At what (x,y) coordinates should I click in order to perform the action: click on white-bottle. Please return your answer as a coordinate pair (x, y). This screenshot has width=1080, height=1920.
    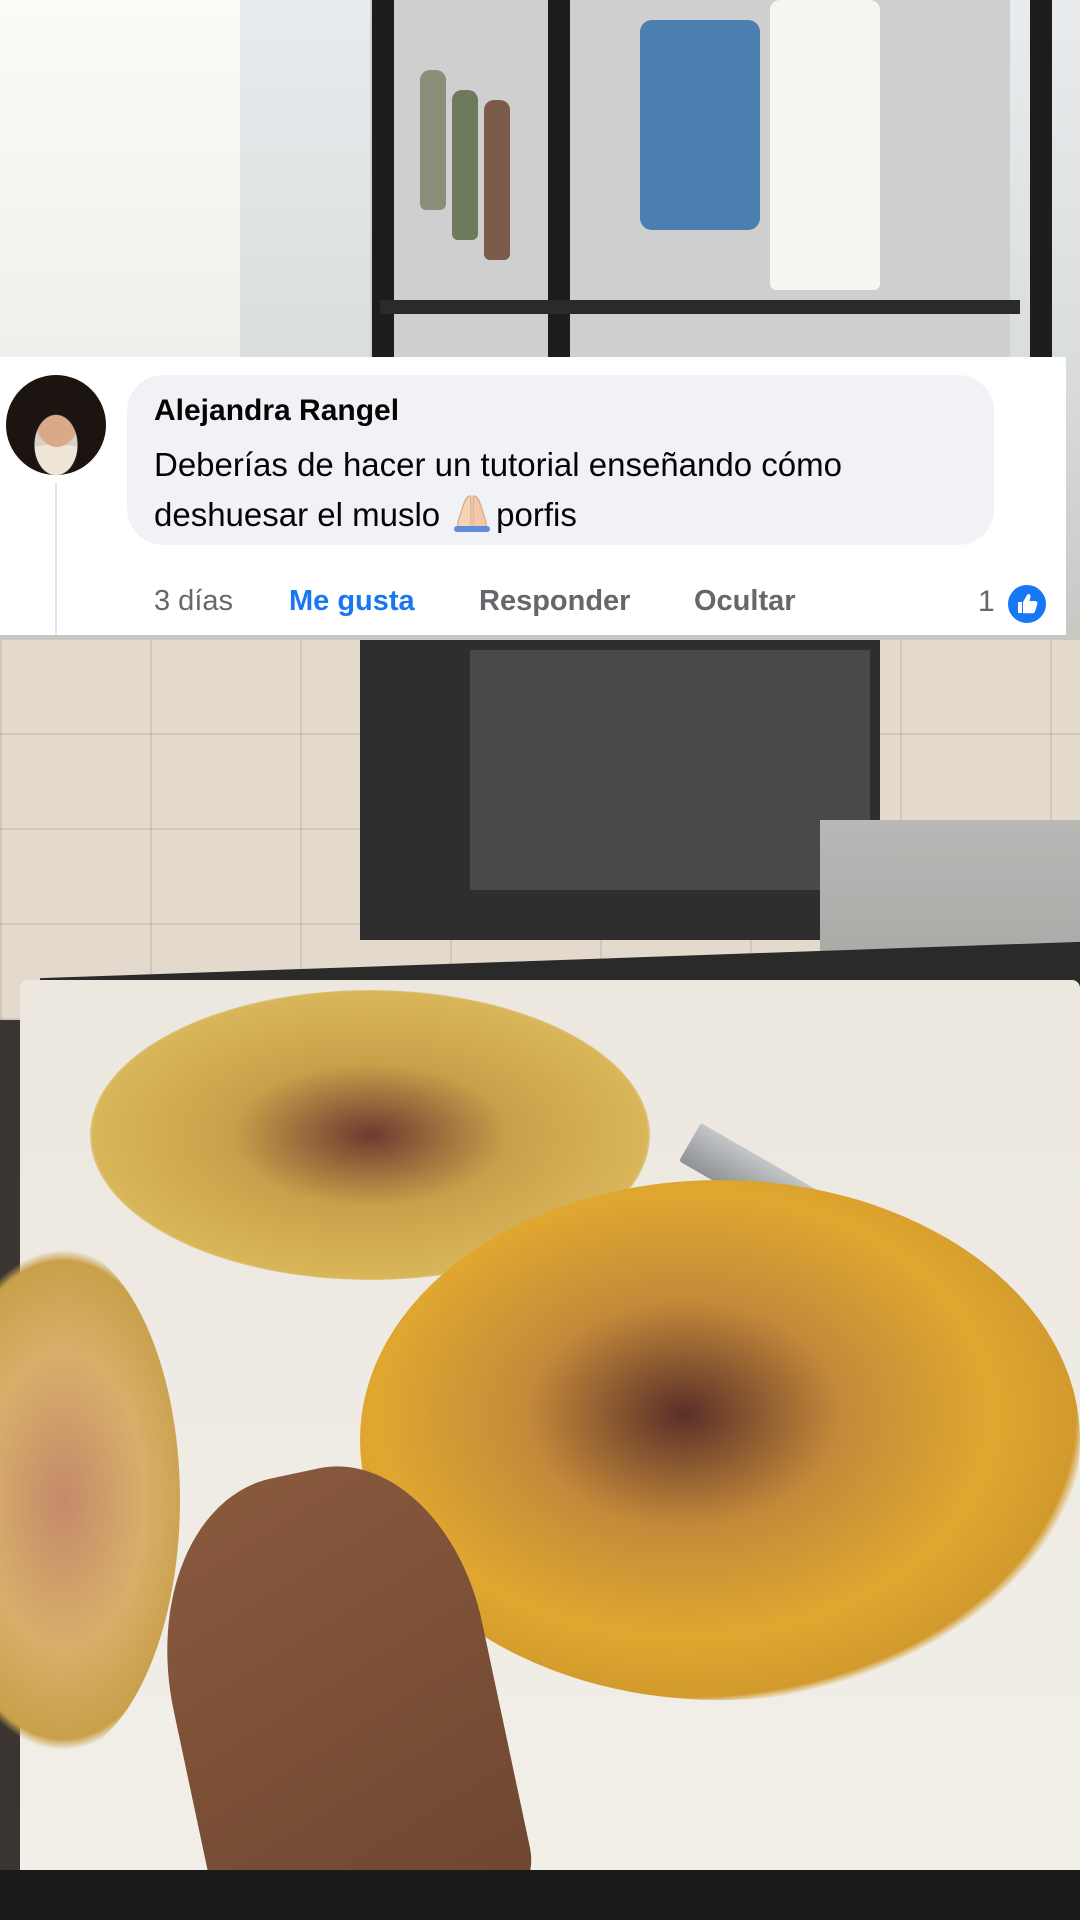
    Looking at the image, I should click on (825, 145).